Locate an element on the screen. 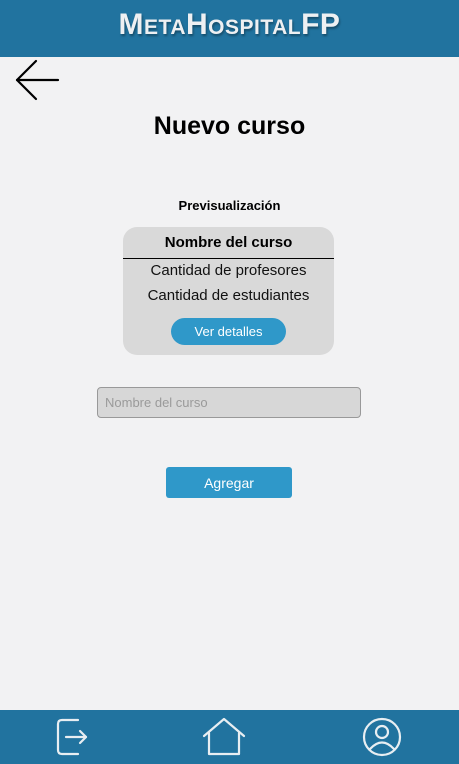  course-name-input is located at coordinates (229, 402).